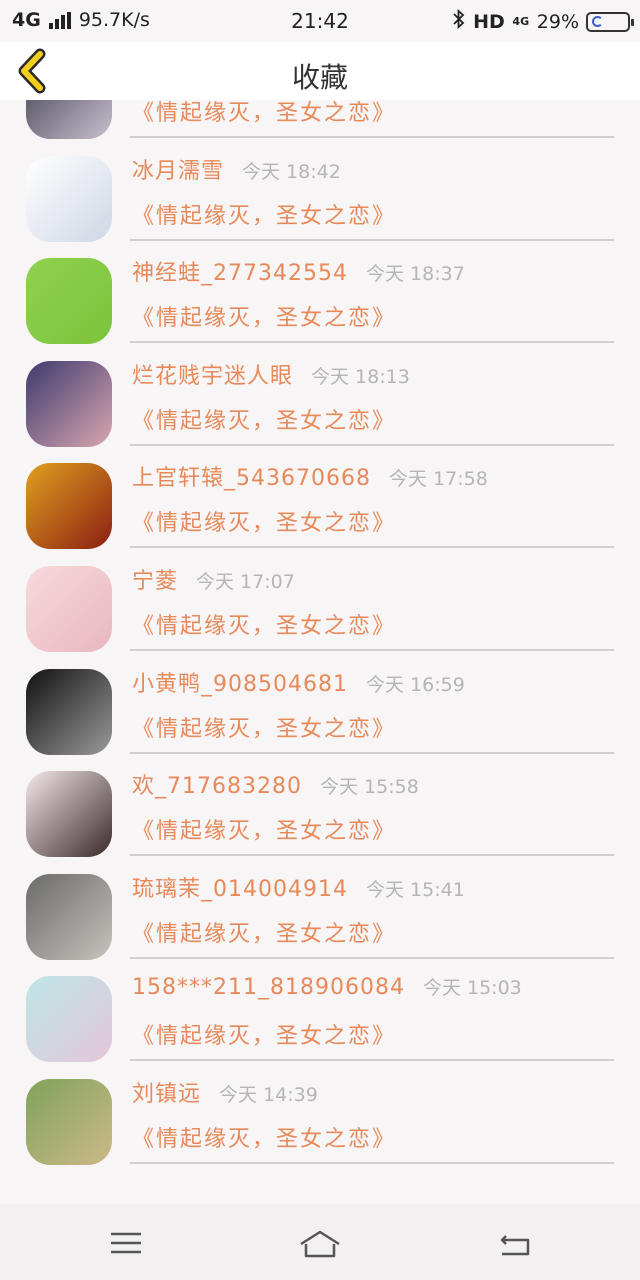 The image size is (640, 1280). I want to click on item-header: 刘镇远 今天 14:39, so click(225, 1092).